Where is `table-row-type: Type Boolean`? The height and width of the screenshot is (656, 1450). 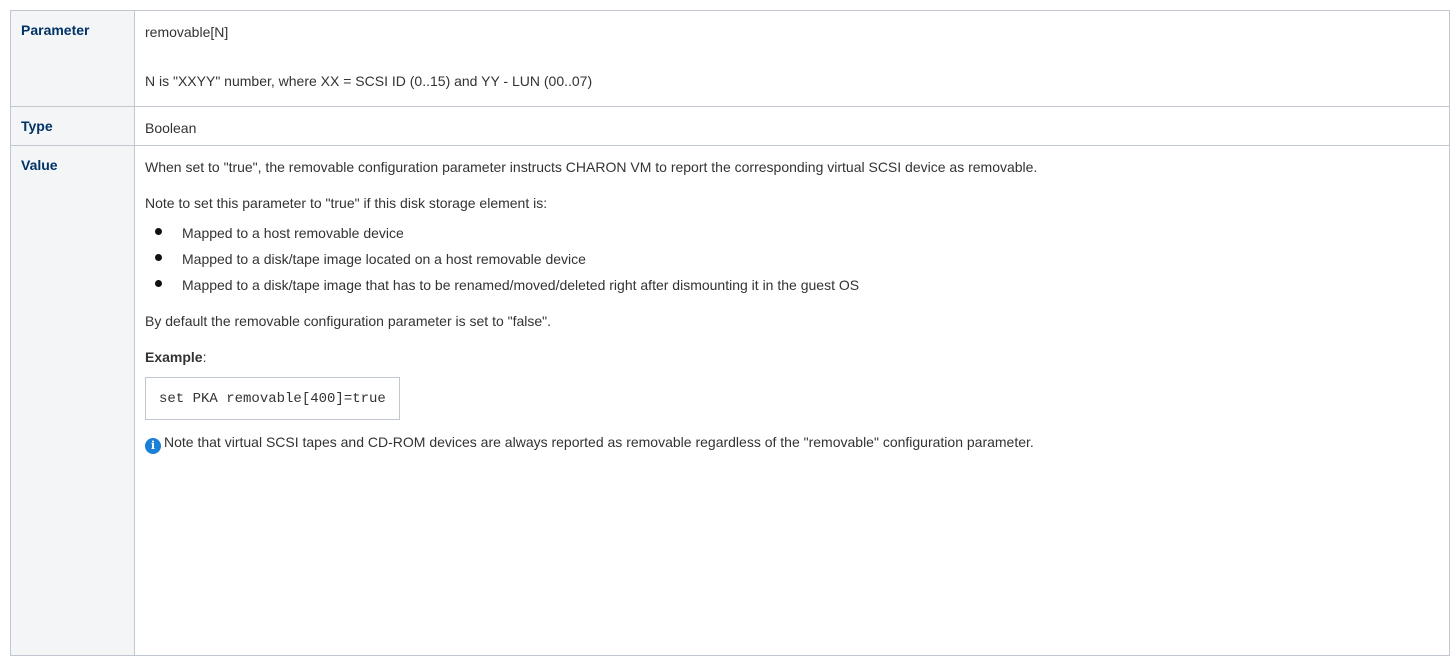 table-row-type: Type Boolean is located at coordinates (730, 126).